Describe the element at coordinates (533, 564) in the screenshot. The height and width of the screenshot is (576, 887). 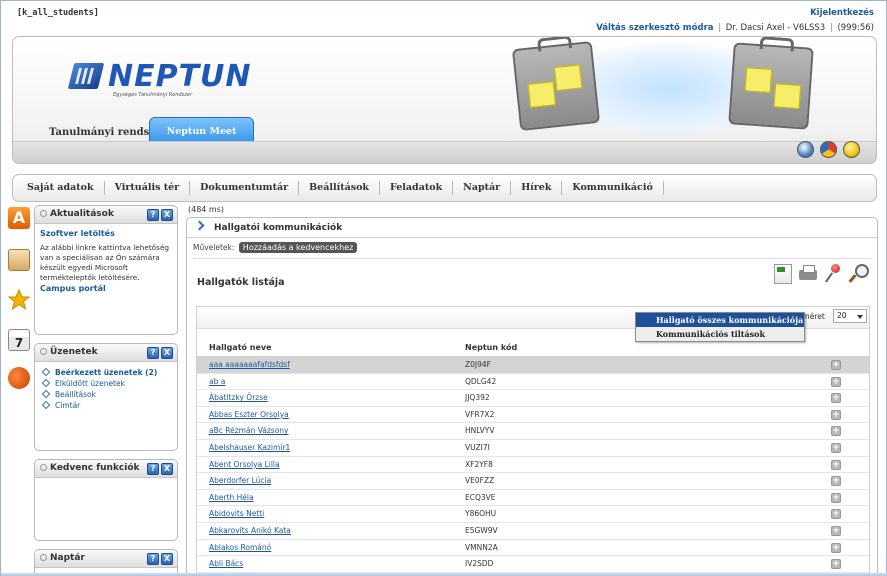
I see `table-row: Abli Bács IV2SDD +` at that location.